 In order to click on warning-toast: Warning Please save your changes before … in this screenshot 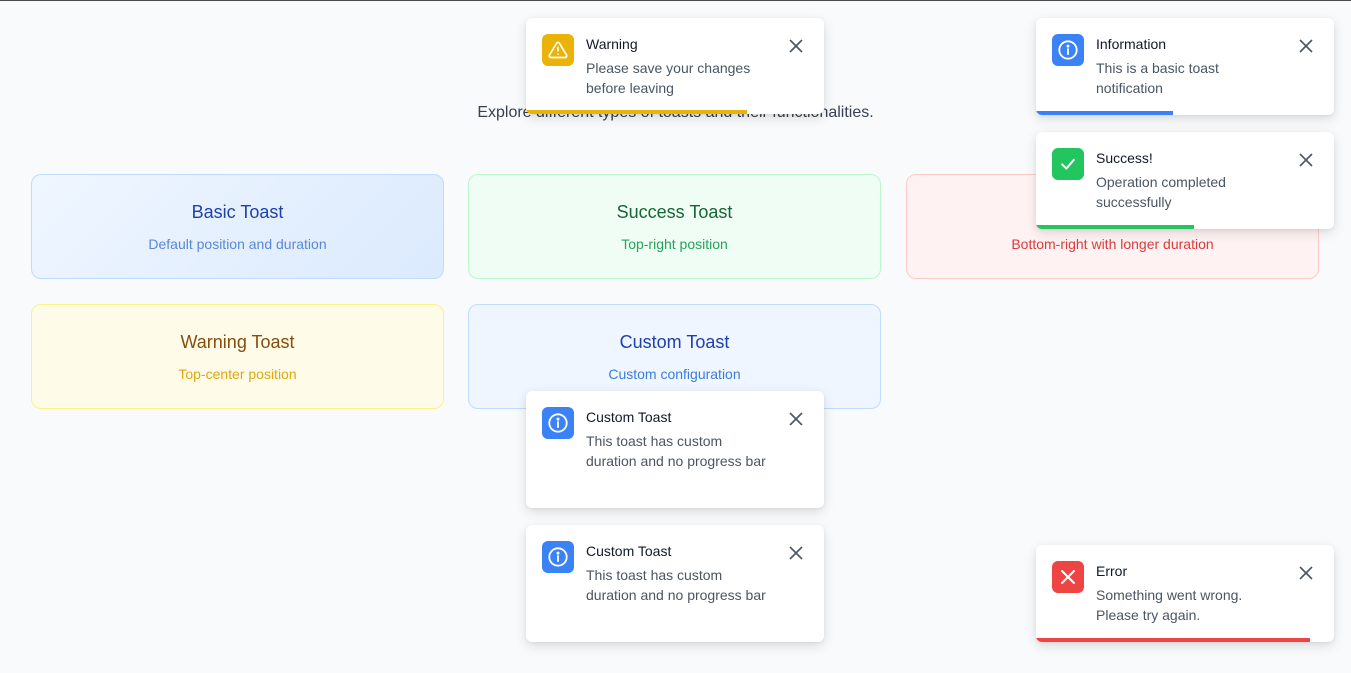, I will do `click(675, 66)`.